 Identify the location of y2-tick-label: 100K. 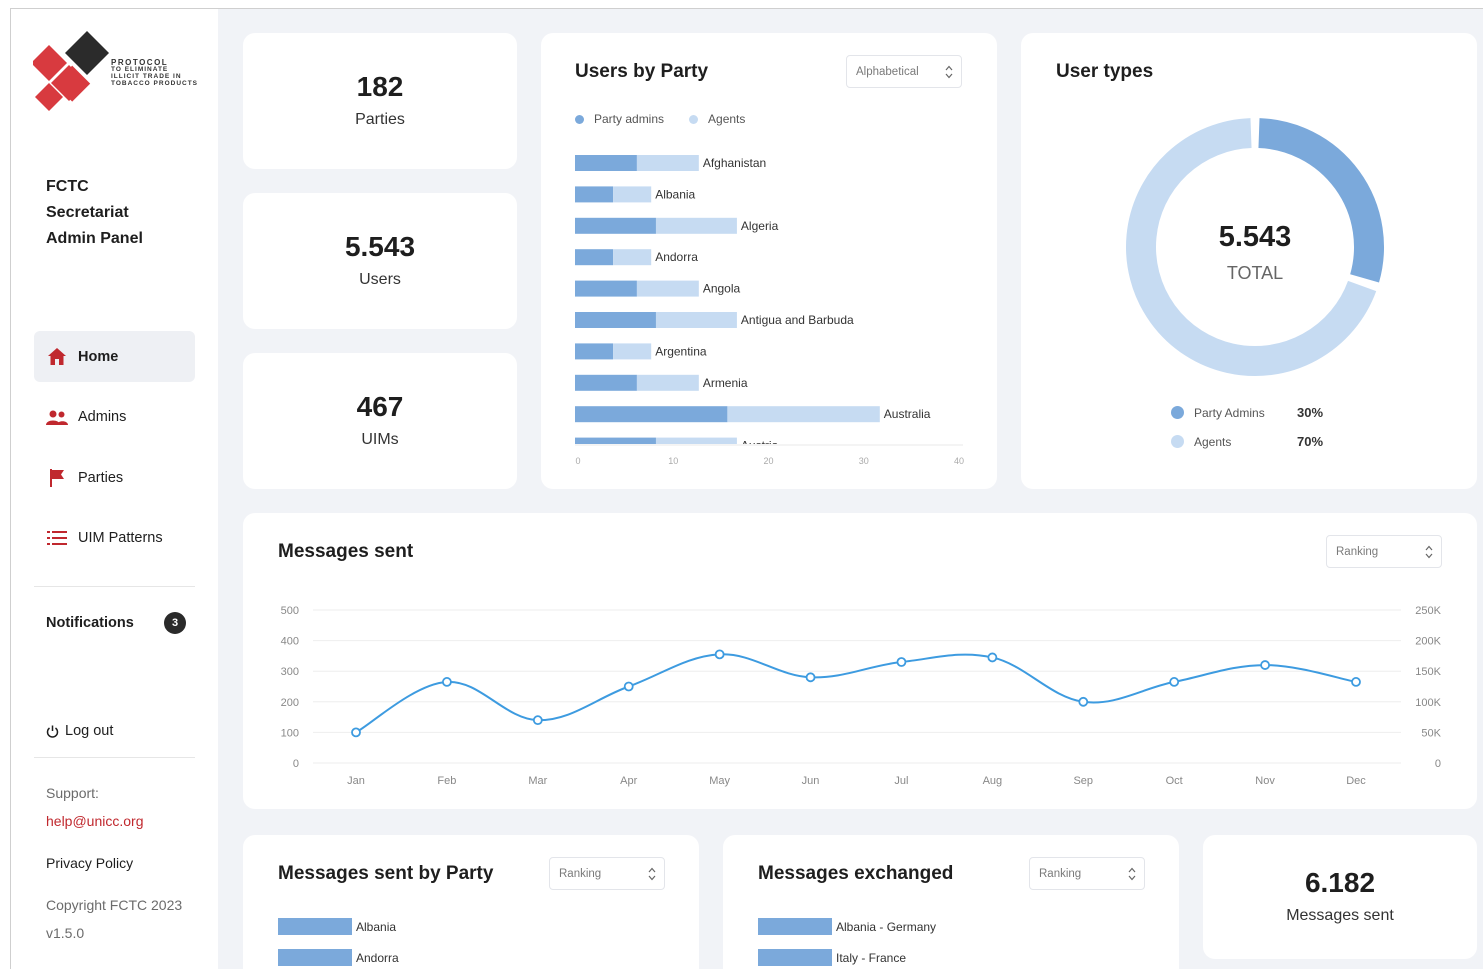
(1428, 703).